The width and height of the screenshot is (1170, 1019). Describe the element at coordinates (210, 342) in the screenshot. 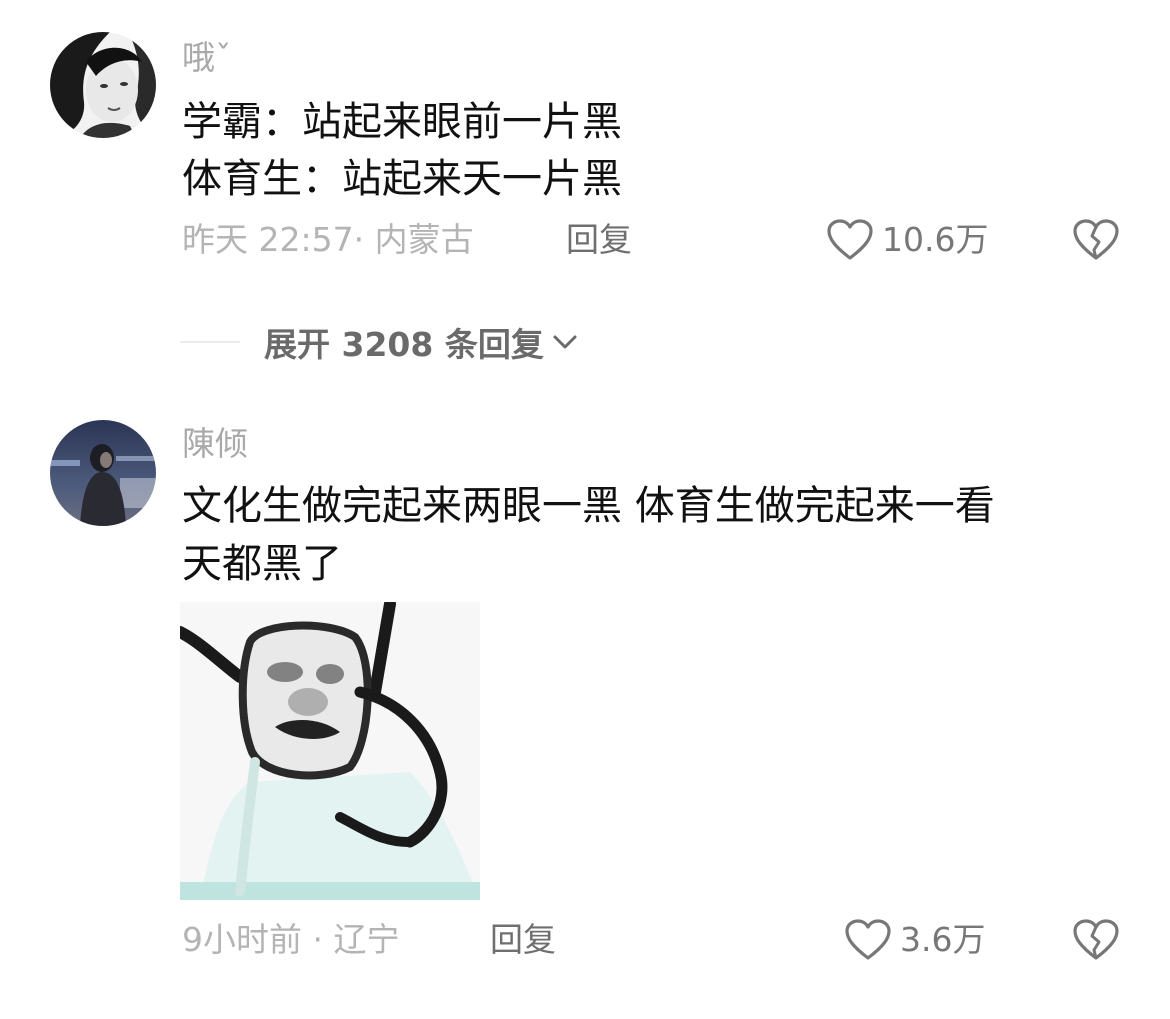

I see `divider` at that location.